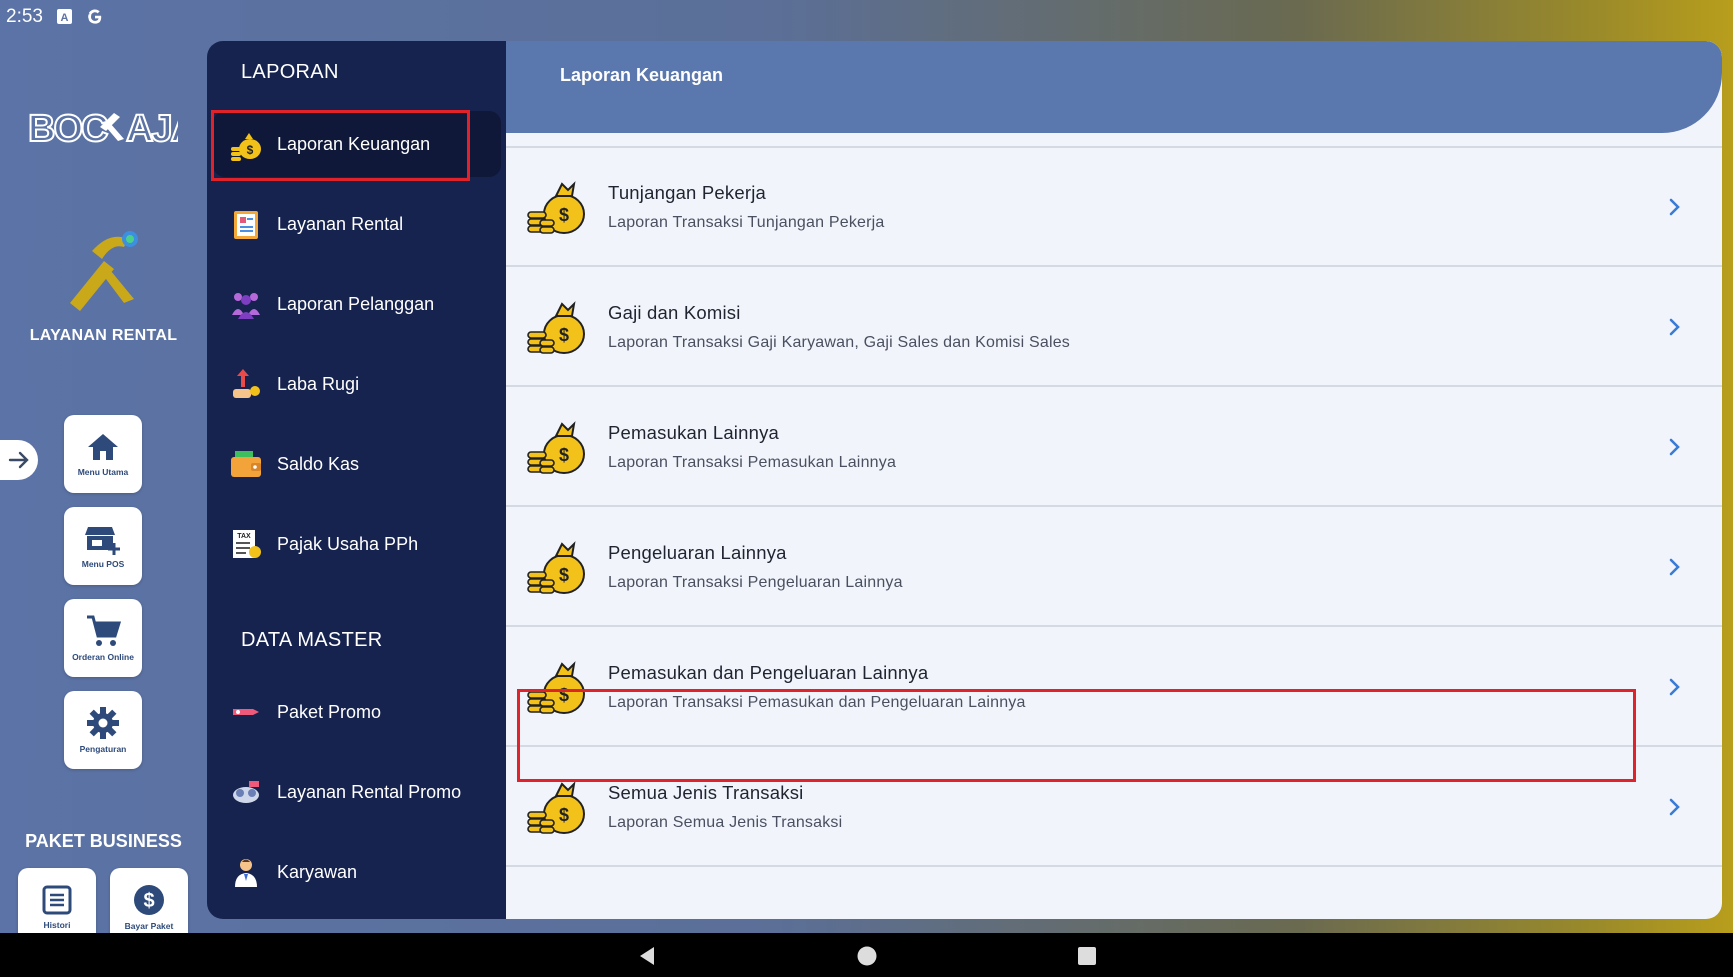  Describe the element at coordinates (103, 657) in the screenshot. I see `tile-label: Orderan Online` at that location.